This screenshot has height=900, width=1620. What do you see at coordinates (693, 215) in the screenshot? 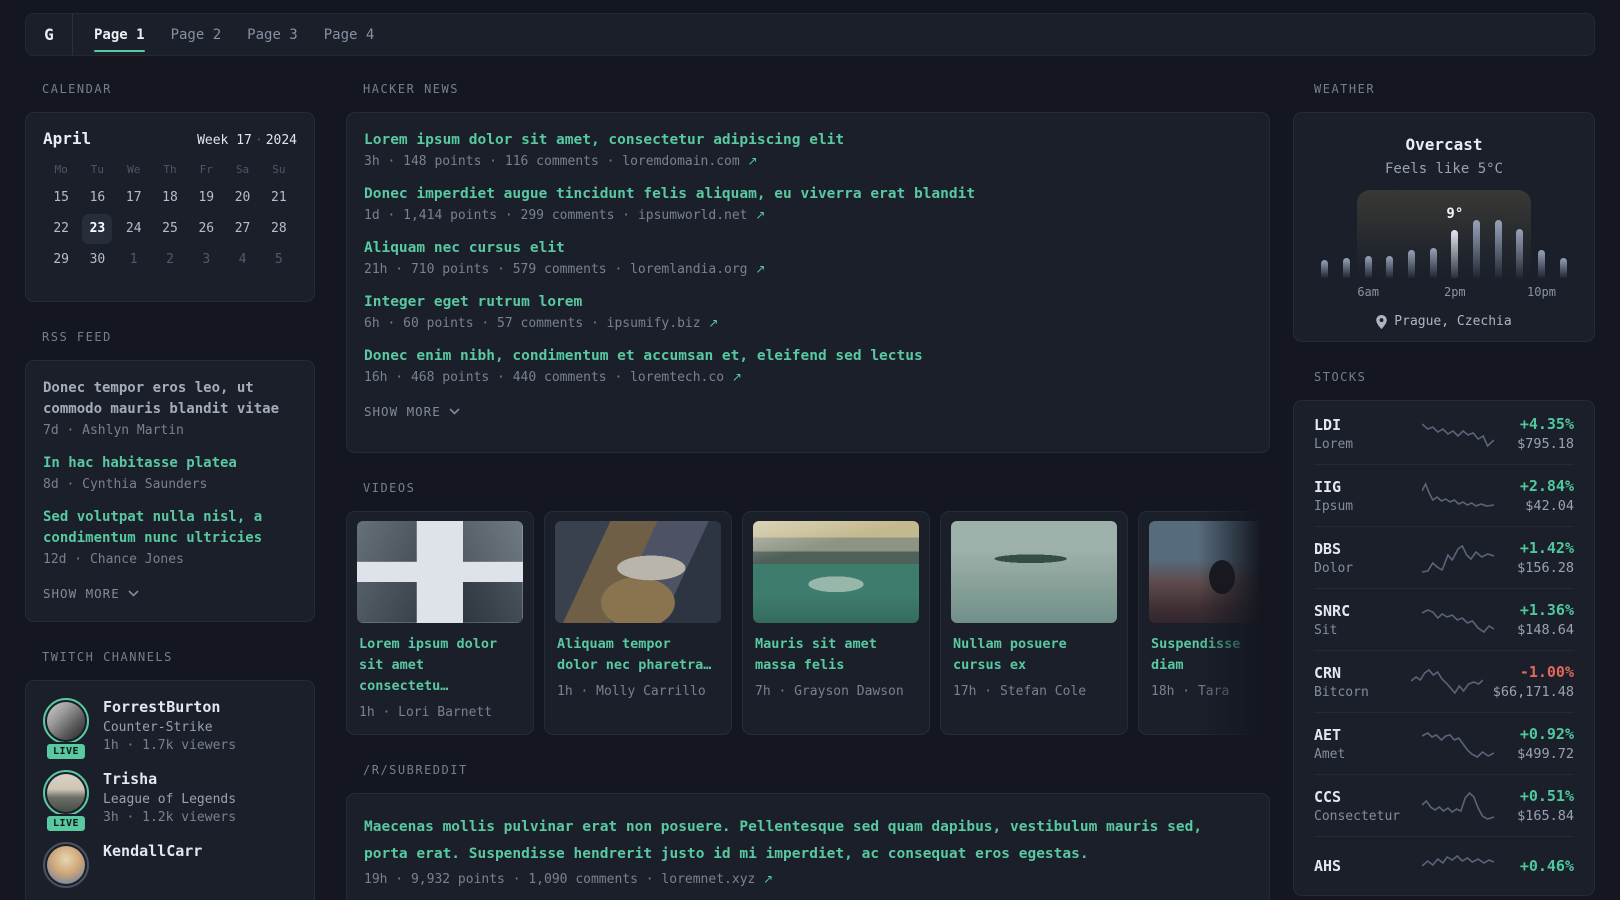
I see `hn-domain-link: ipsumworld.net` at bounding box center [693, 215].